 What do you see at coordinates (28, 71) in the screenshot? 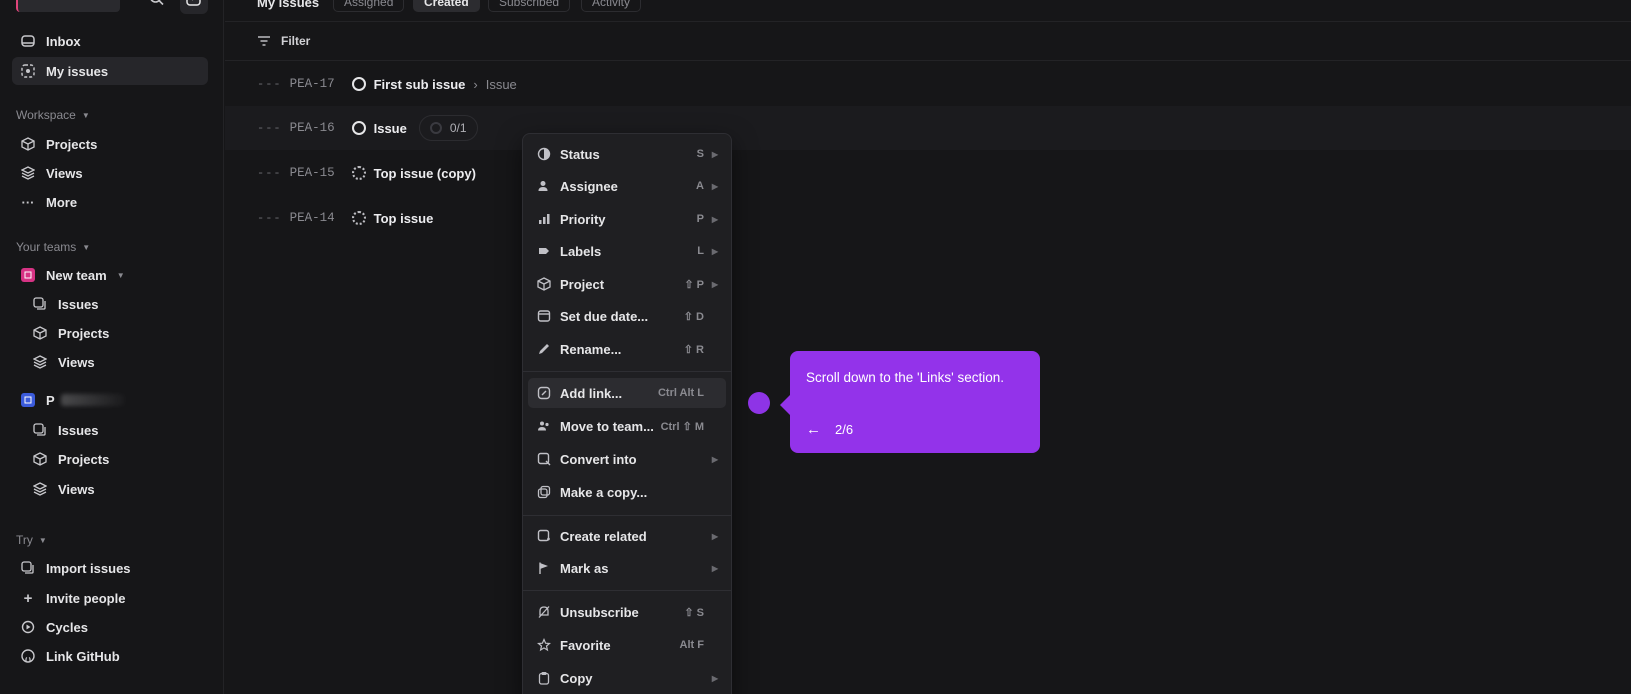
I see `my-issues-icon` at bounding box center [28, 71].